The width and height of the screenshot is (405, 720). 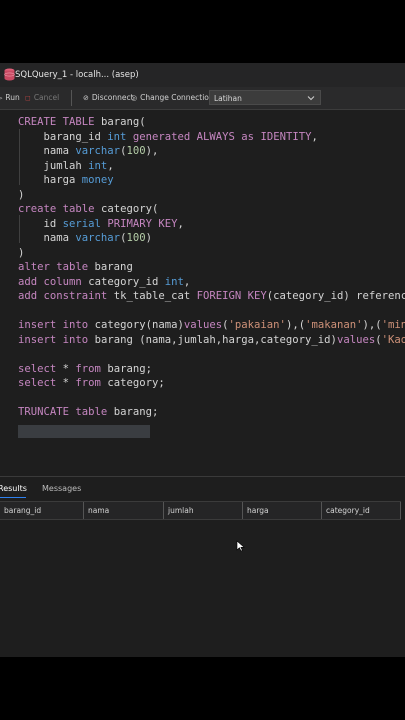 I want to click on code-line: harga money, so click(x=66, y=180).